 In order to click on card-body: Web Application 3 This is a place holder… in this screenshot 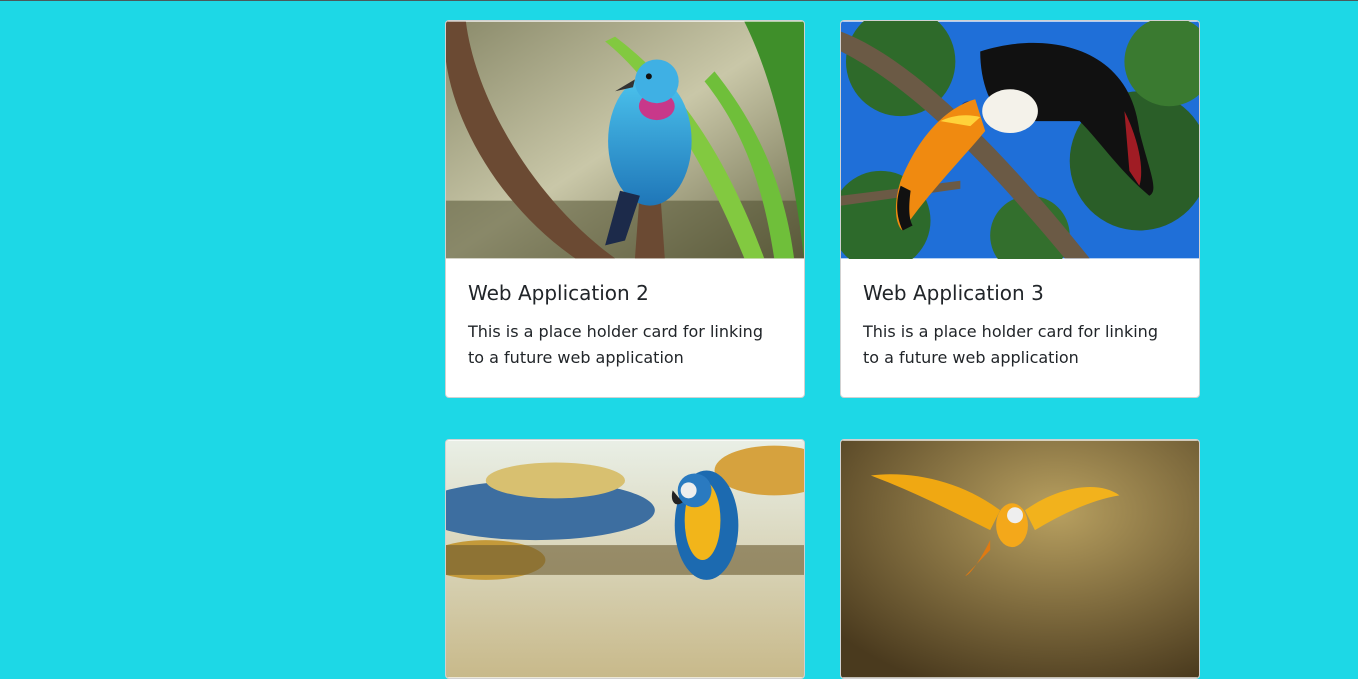, I will do `click(1020, 328)`.